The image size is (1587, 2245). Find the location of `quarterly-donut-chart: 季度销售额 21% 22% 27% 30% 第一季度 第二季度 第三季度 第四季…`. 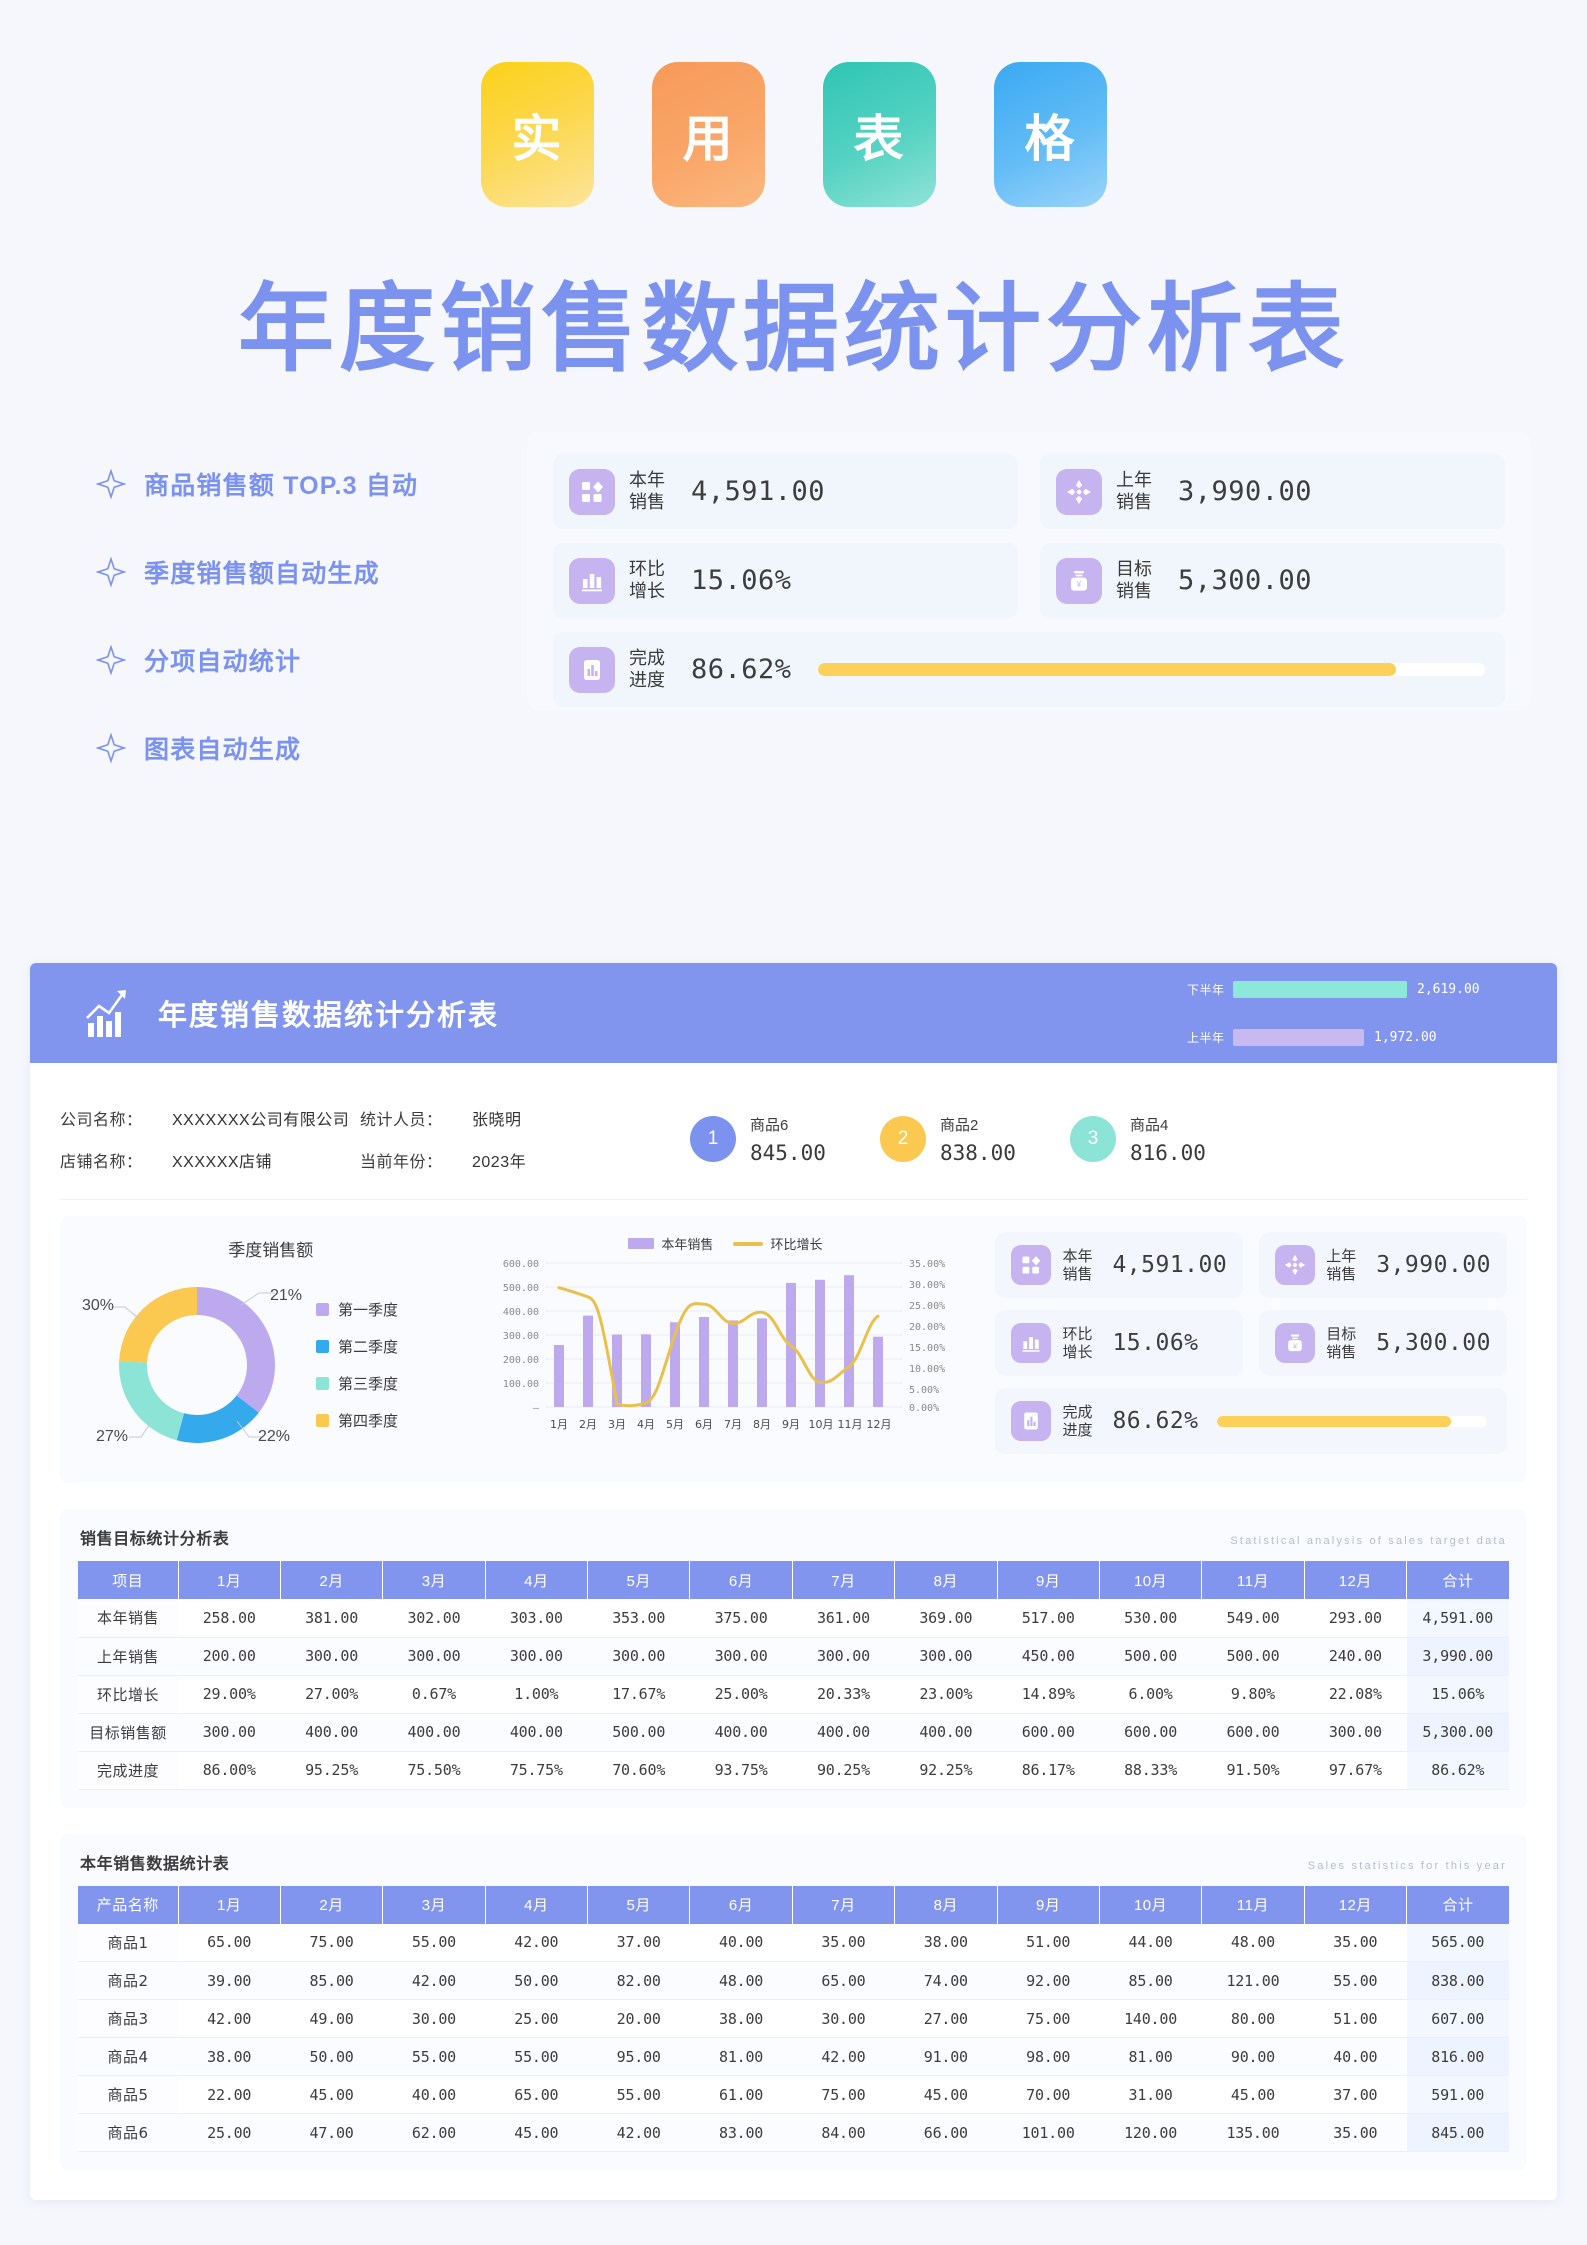

quarterly-donut-chart: 季度销售额 21% 22% 27% 30% 第一季度 第二季度 第三季度 第四季… is located at coordinates (270, 1347).